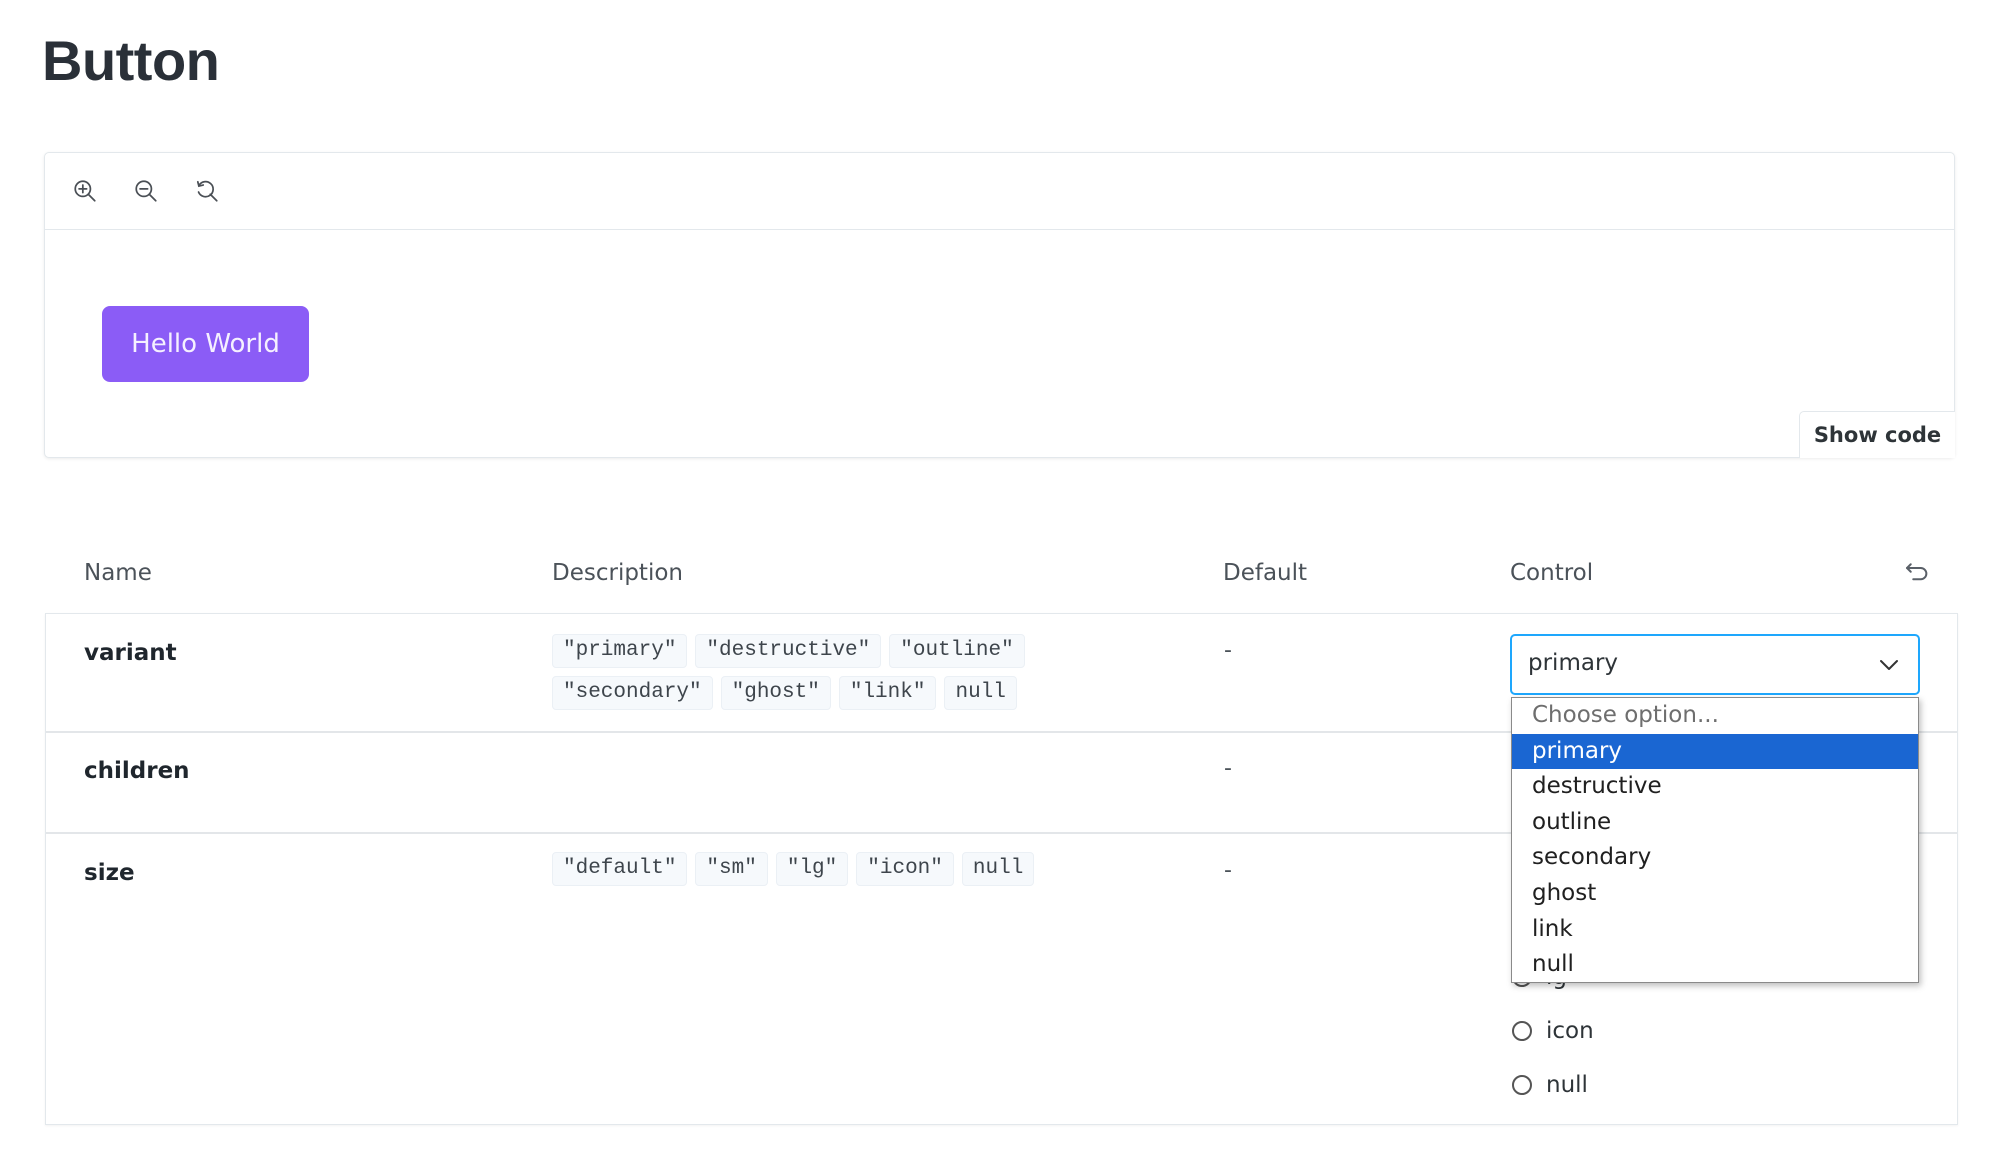 The height and width of the screenshot is (1151, 2000). Describe the element at coordinates (1715, 751) in the screenshot. I see `dropdown-option: primary` at that location.